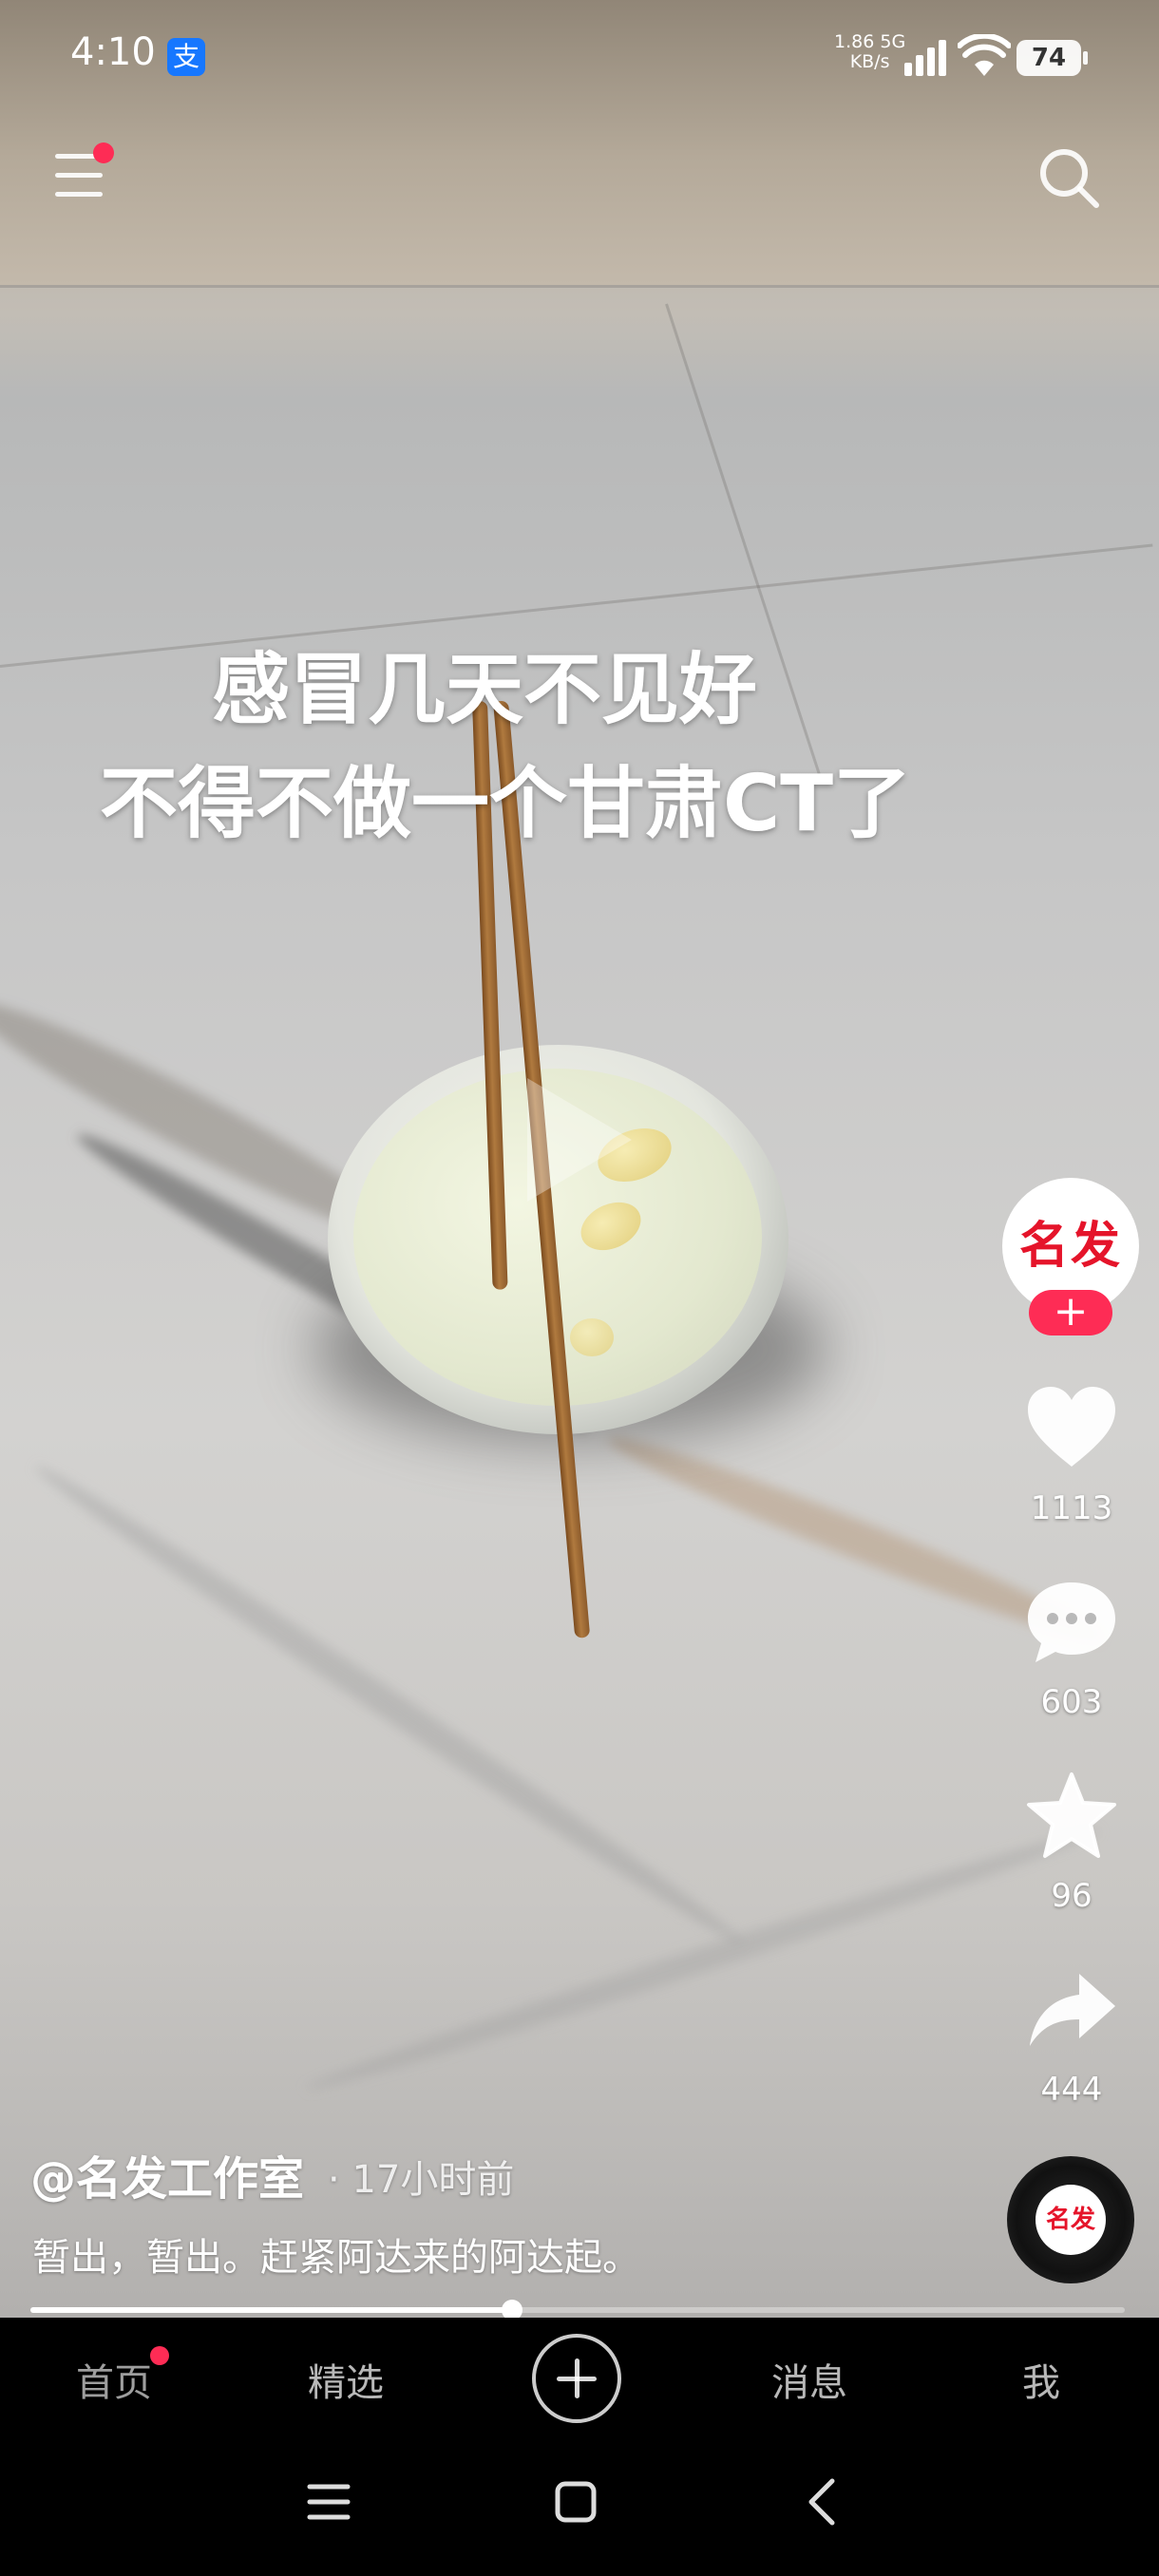 The image size is (1159, 2576). I want to click on alipay-notification-icon: 支, so click(186, 57).